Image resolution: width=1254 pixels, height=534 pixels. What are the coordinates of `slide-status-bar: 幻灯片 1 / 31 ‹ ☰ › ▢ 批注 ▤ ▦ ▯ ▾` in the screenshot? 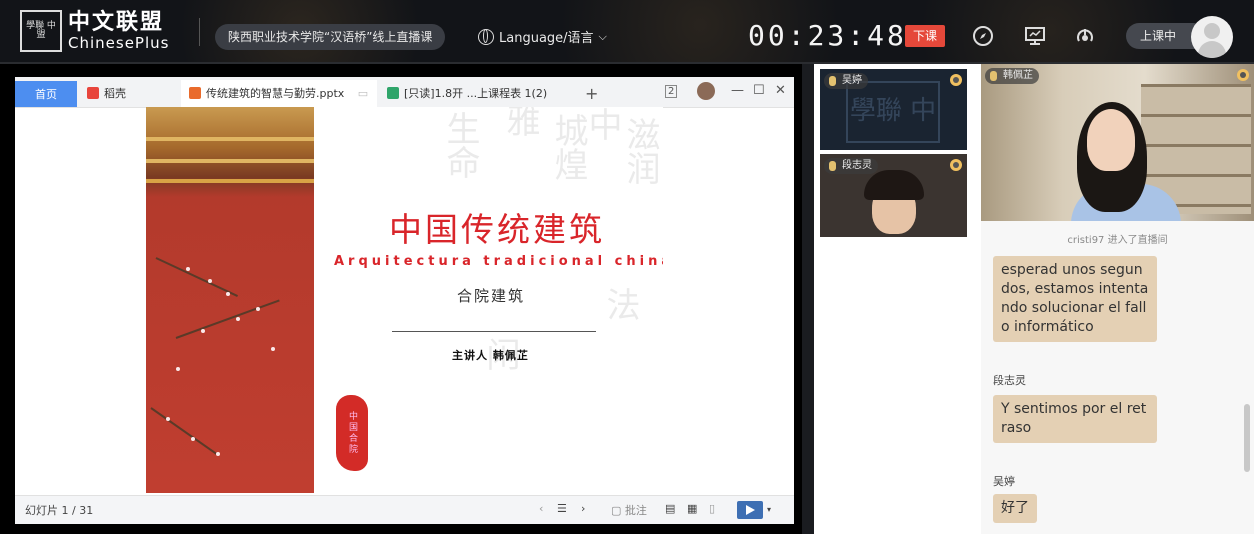 It's located at (404, 509).